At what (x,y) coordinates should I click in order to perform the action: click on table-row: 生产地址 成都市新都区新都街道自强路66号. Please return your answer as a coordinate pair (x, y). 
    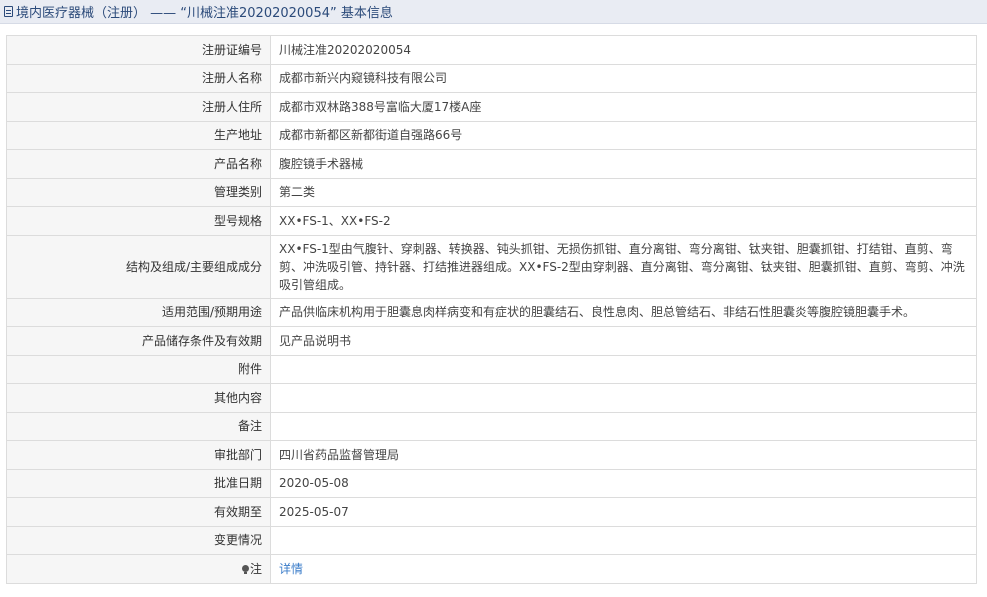
    Looking at the image, I should click on (491, 135).